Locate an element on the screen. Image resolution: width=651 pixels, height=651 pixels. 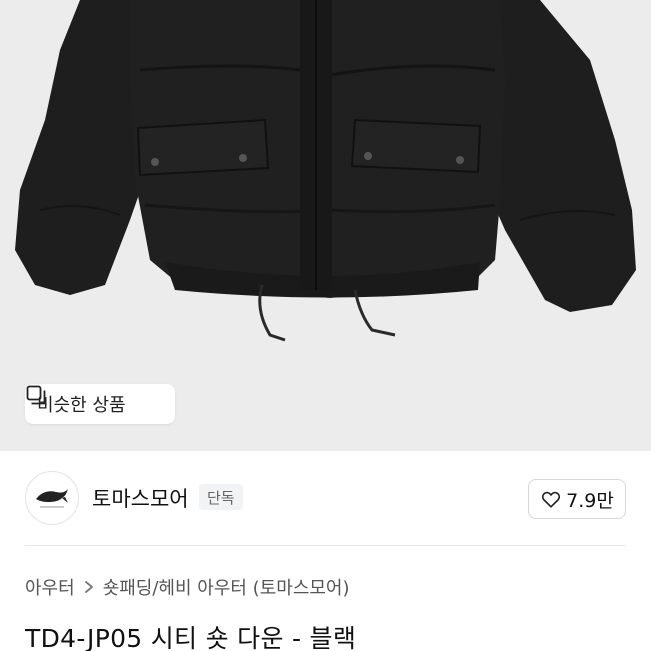
chevron-right-icon is located at coordinates (88, 587).